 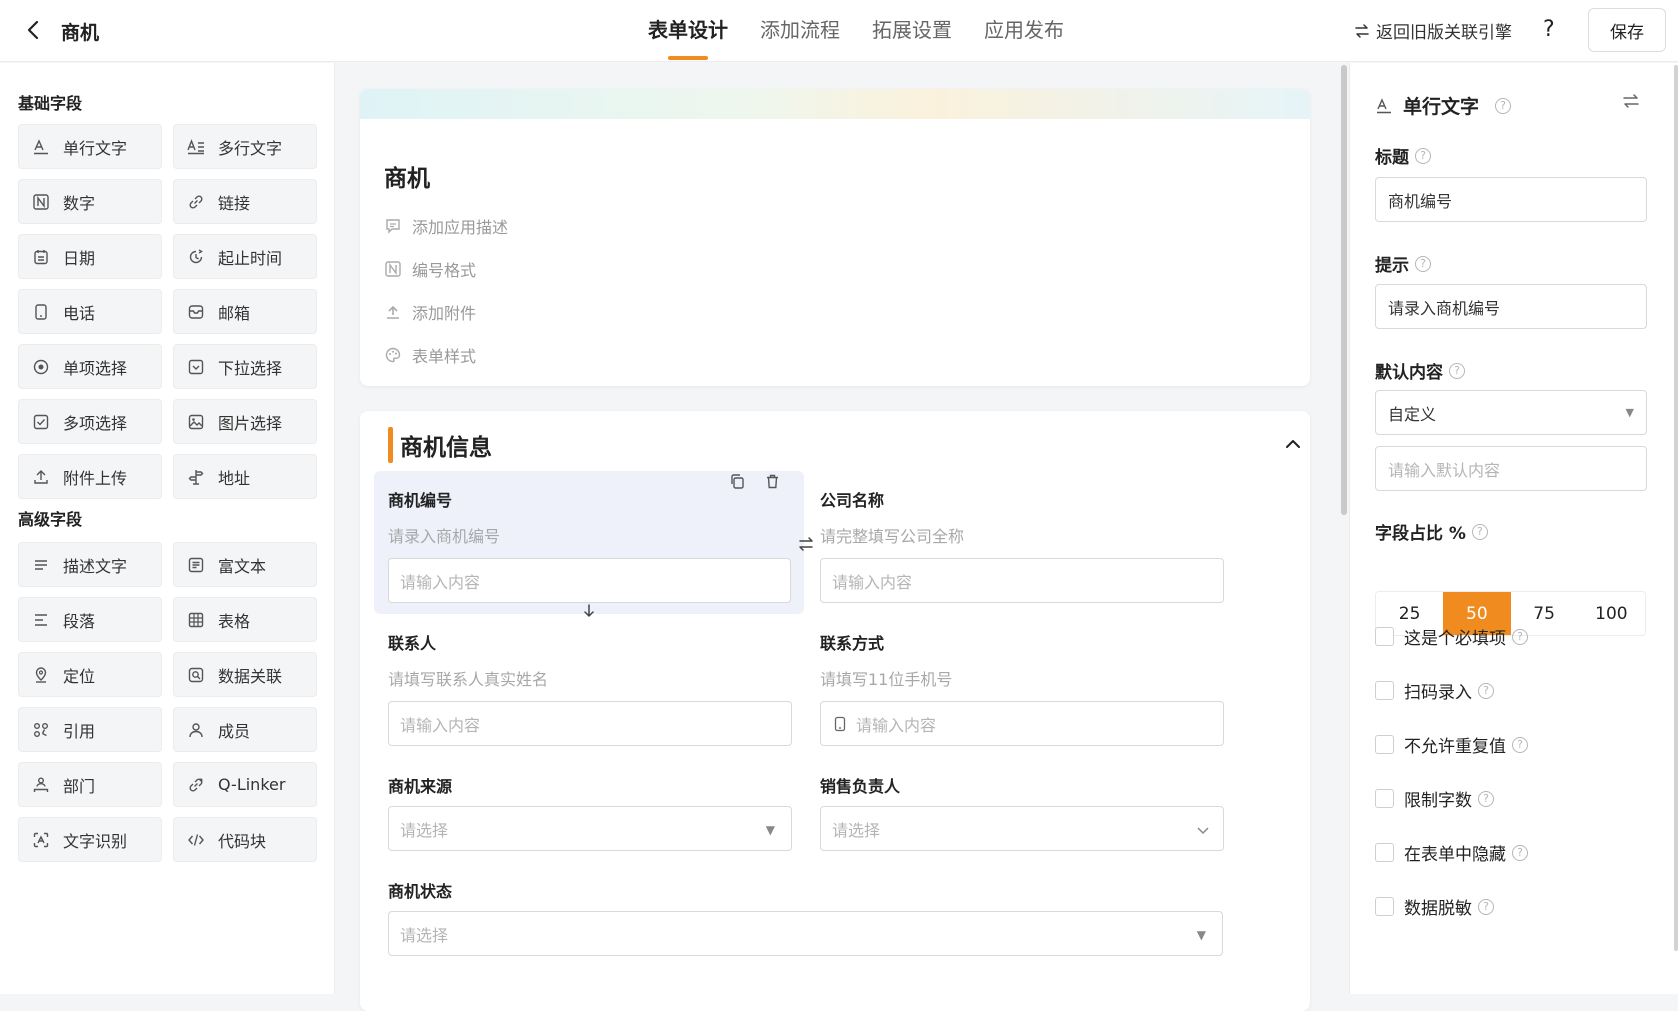 I want to click on palette-item-dropdown: 下拉选择, so click(x=245, y=366).